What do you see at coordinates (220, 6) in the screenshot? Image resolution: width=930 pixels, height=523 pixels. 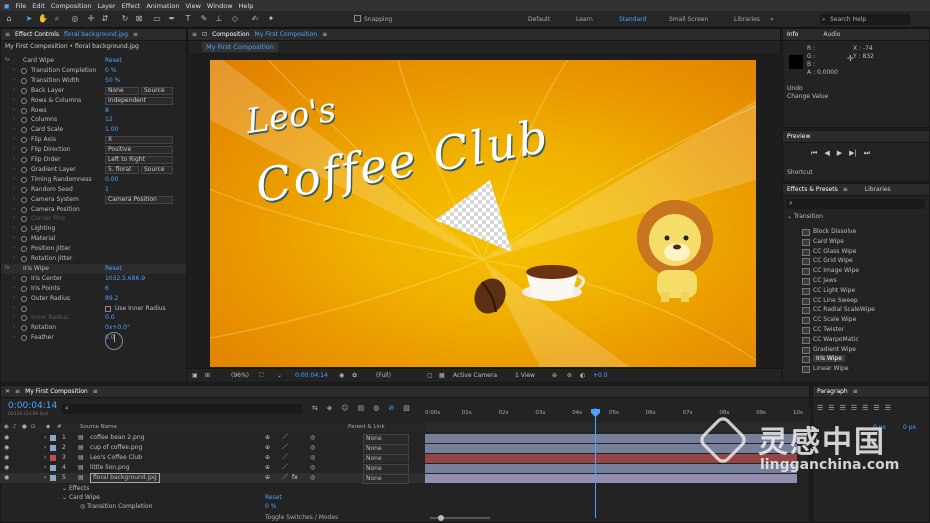 I see `menu-item-window: Window` at bounding box center [220, 6].